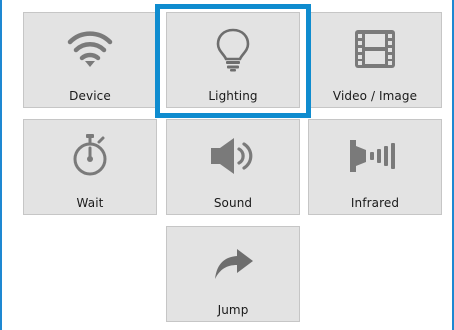 The width and height of the screenshot is (454, 330). I want to click on wifi-icon, so click(90, 49).